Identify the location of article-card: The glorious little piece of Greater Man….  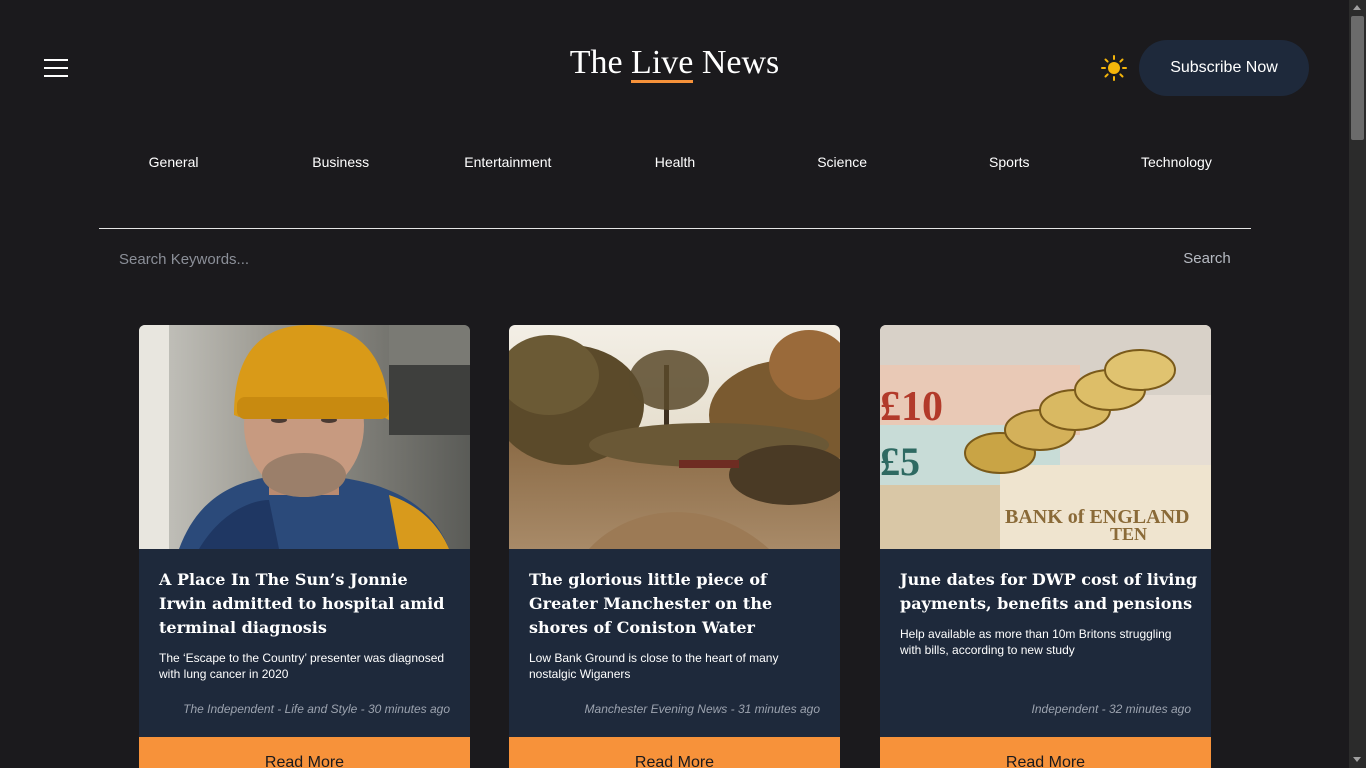
(674, 546).